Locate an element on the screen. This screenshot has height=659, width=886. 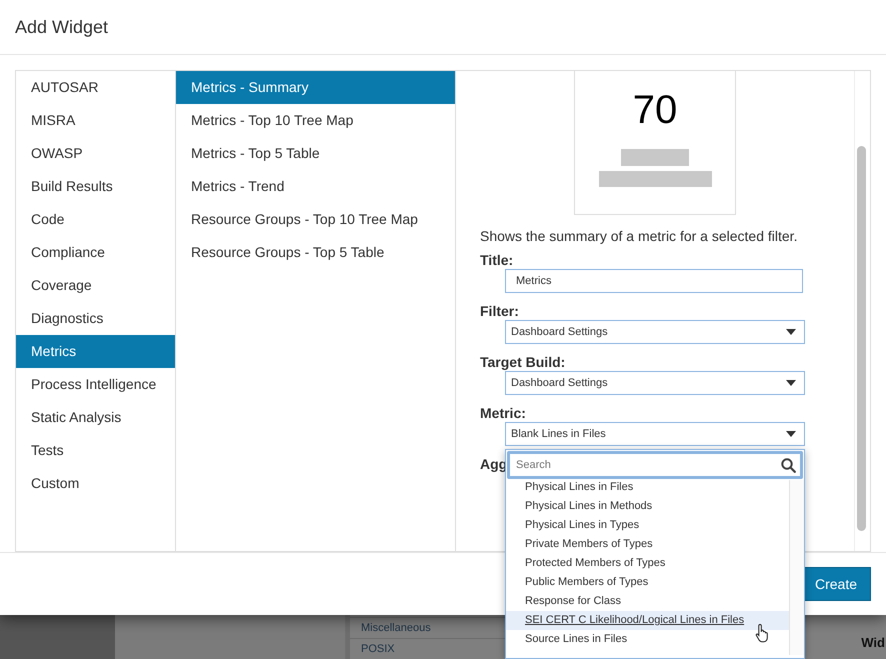
dialog-title: Add Widget is located at coordinates (61, 27).